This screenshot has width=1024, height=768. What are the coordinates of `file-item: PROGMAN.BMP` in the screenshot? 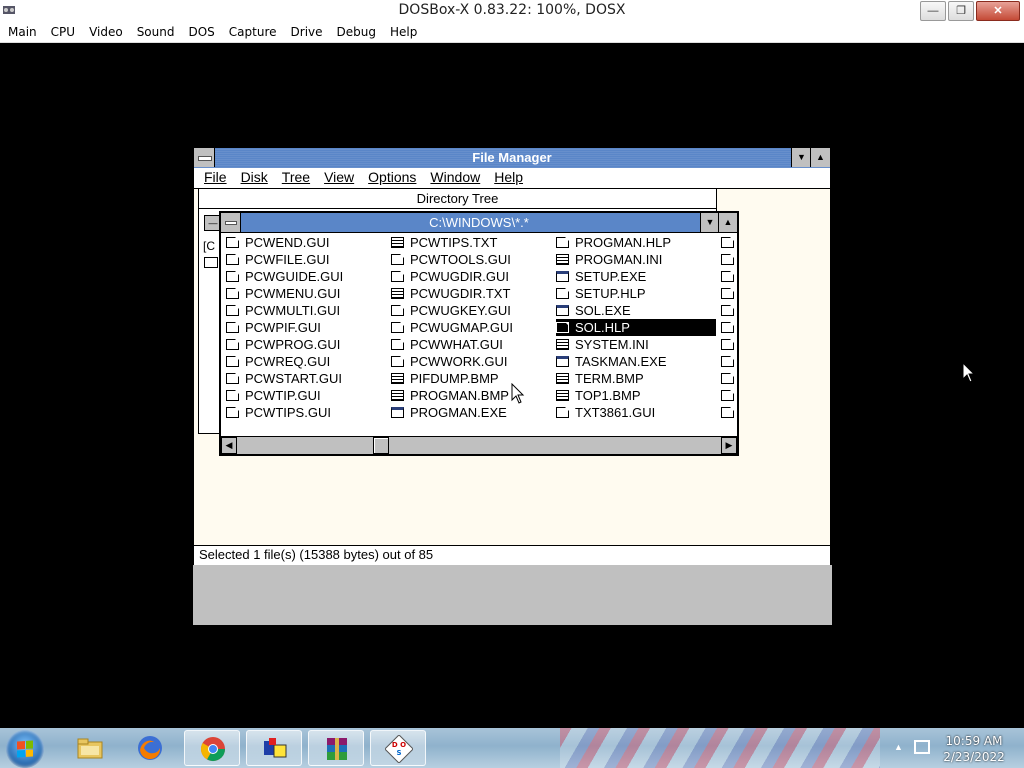 It's located at (451, 395).